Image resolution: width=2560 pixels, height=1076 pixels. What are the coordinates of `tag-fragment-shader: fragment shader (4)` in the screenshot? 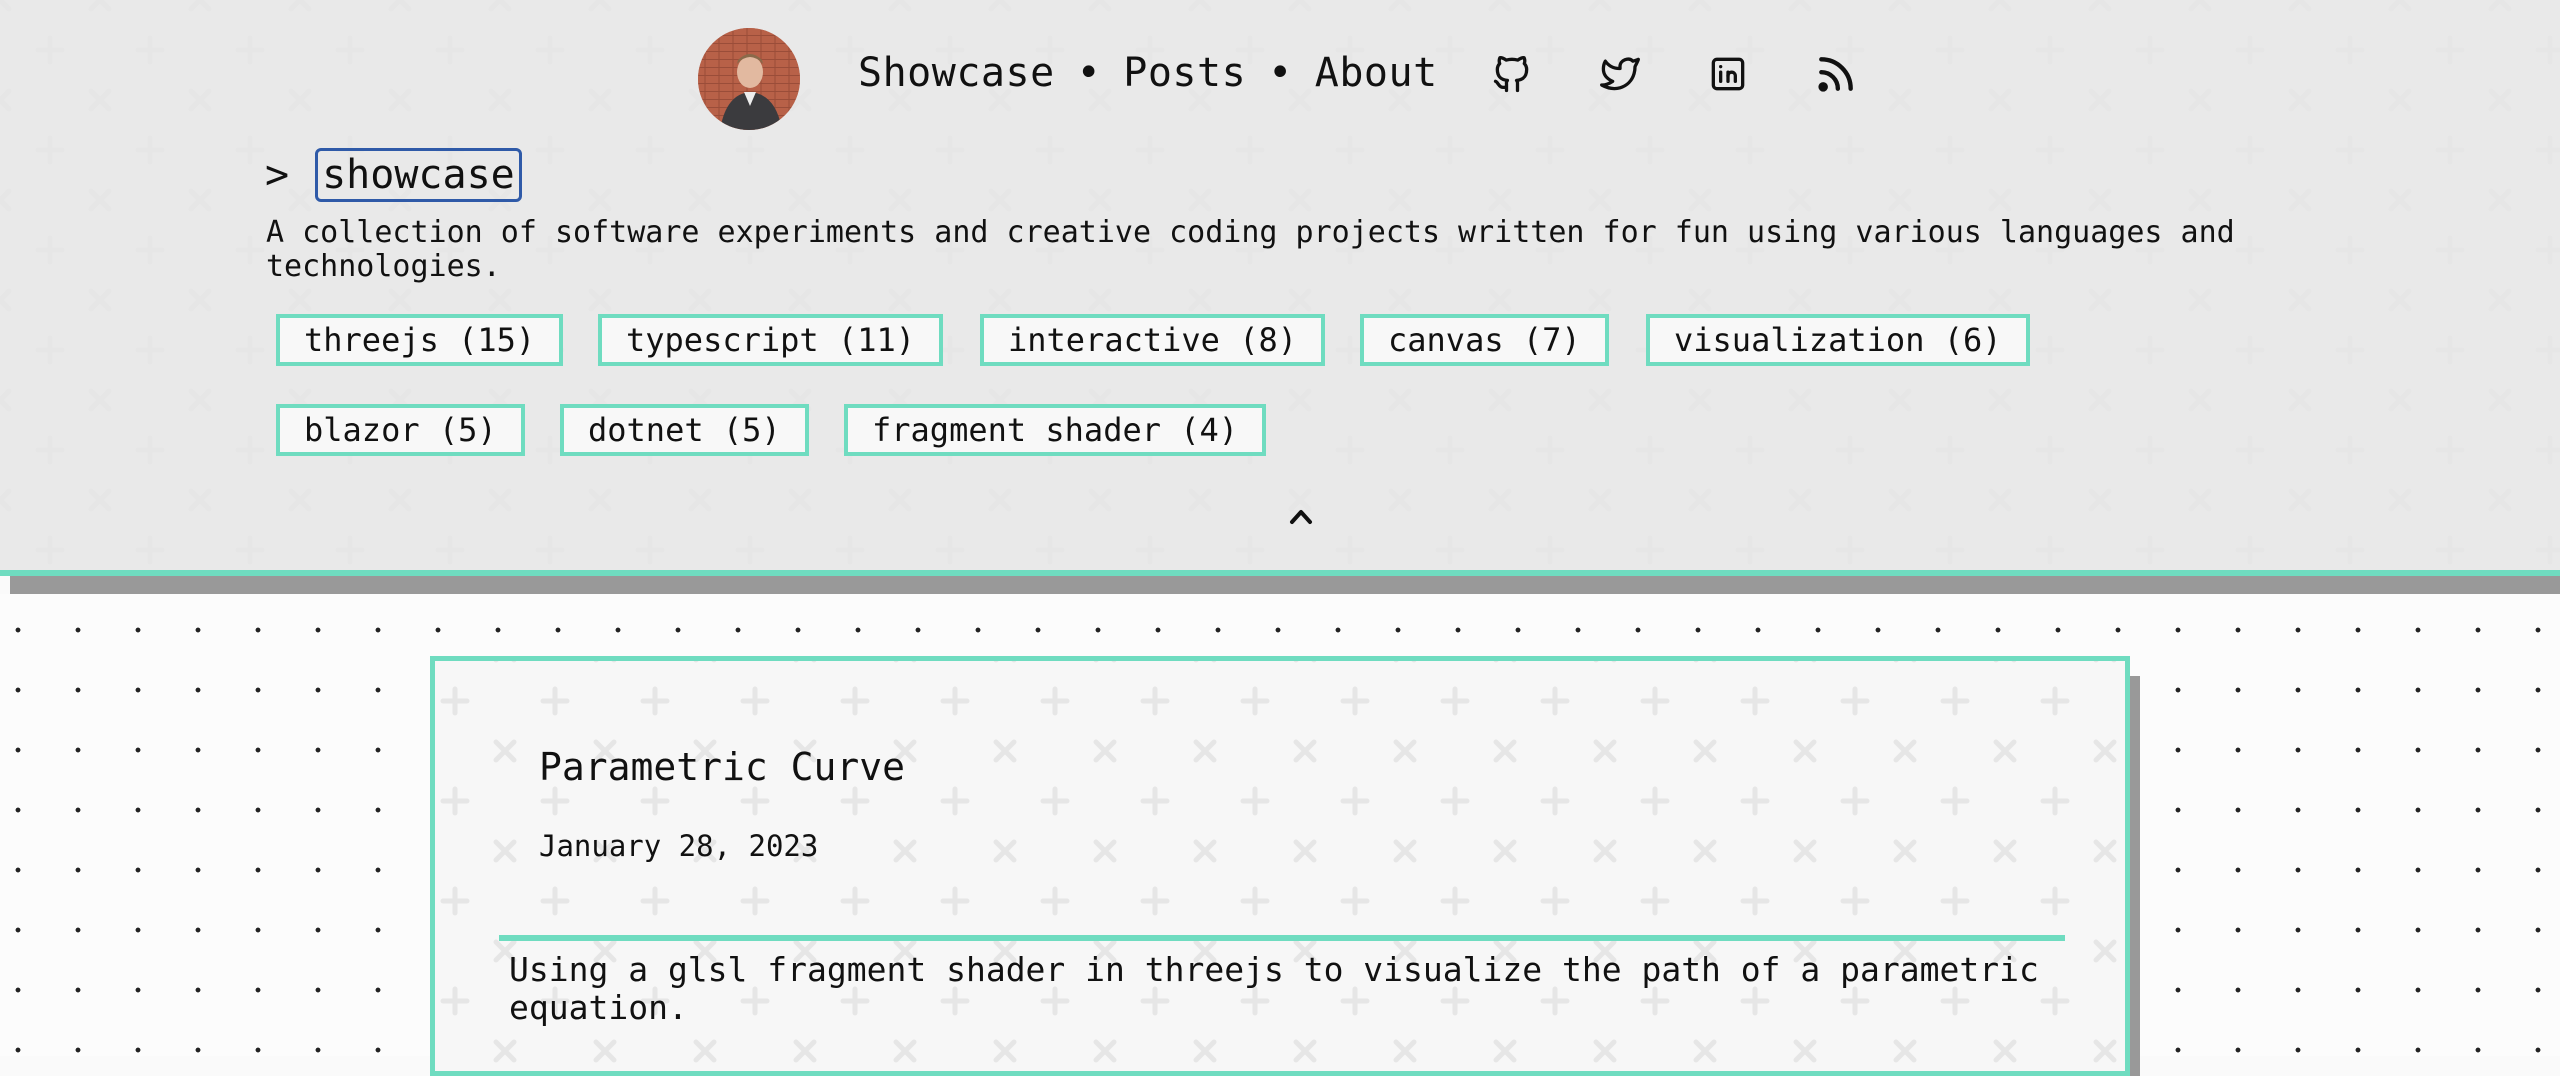 It's located at (1055, 430).